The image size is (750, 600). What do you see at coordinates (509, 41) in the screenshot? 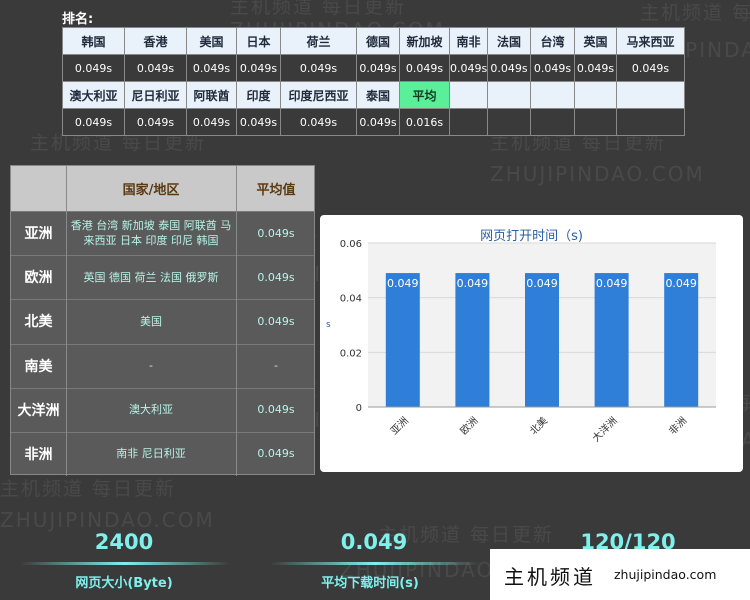
I see `ranking-country-cell: 法国` at bounding box center [509, 41].